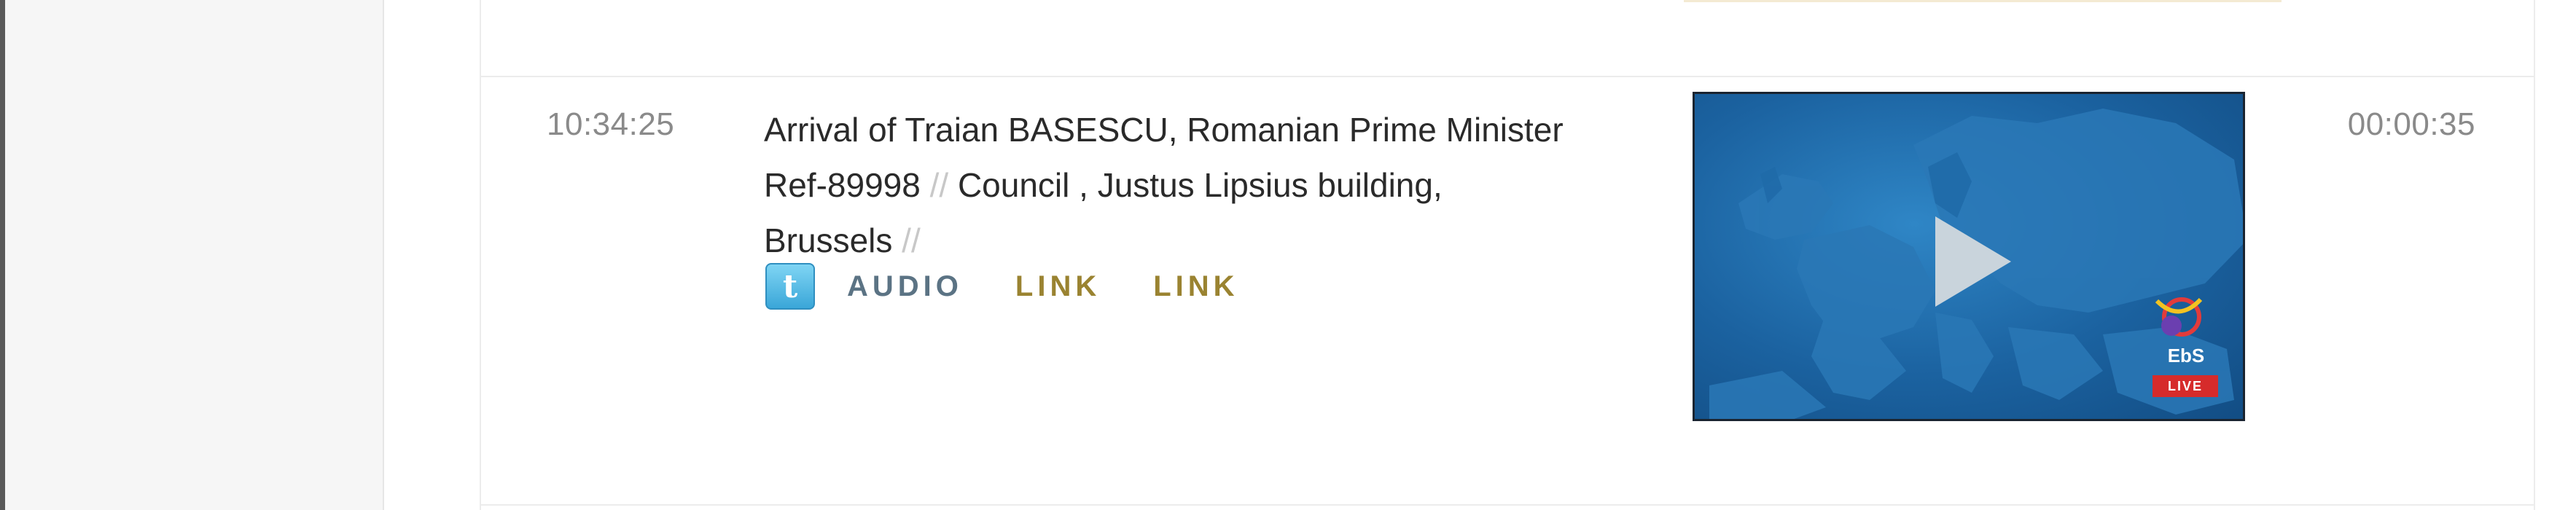 This screenshot has width=2576, height=510. What do you see at coordinates (1195, 286) in the screenshot?
I see `link-2: LINK` at bounding box center [1195, 286].